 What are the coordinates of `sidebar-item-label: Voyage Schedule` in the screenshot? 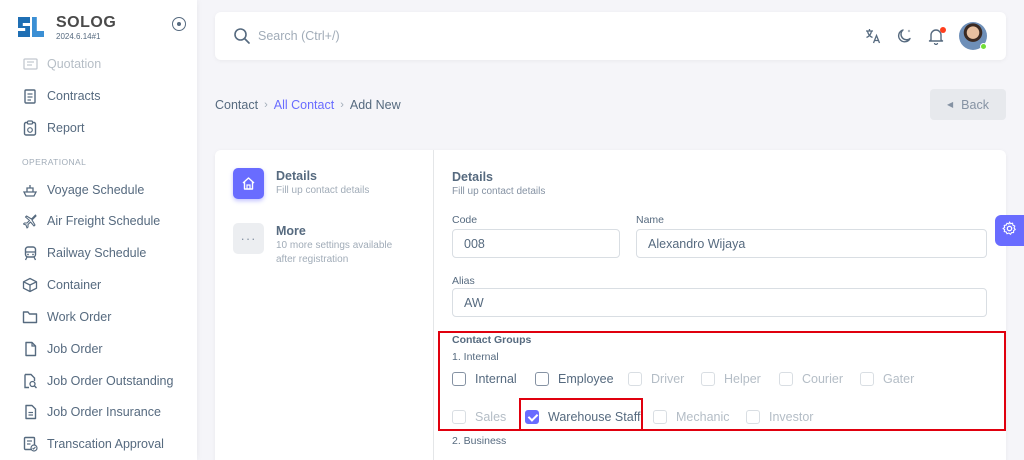 It's located at (96, 190).